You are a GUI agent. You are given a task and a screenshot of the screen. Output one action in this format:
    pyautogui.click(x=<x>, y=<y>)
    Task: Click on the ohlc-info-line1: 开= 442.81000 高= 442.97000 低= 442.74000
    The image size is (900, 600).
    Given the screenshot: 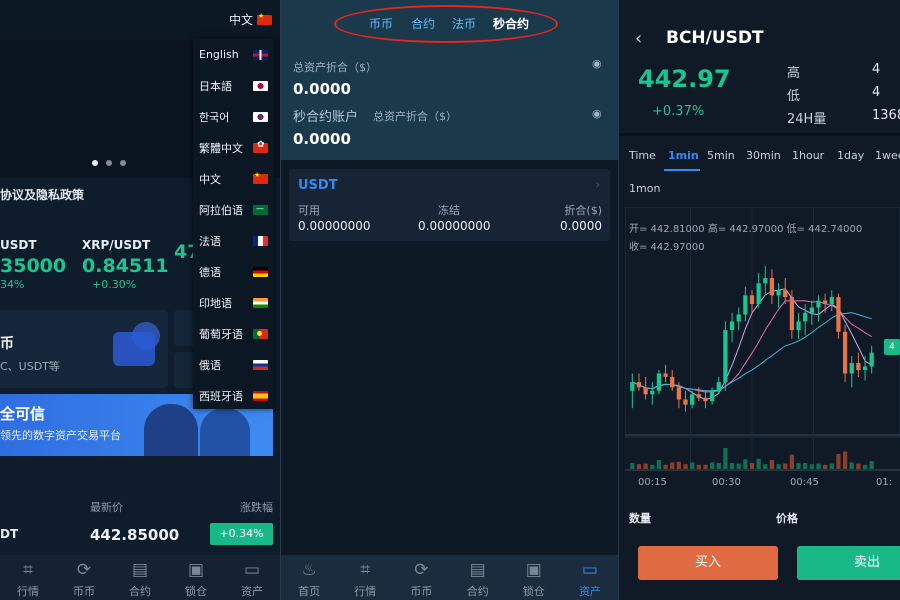 What is the action you would take?
    pyautogui.click(x=746, y=229)
    